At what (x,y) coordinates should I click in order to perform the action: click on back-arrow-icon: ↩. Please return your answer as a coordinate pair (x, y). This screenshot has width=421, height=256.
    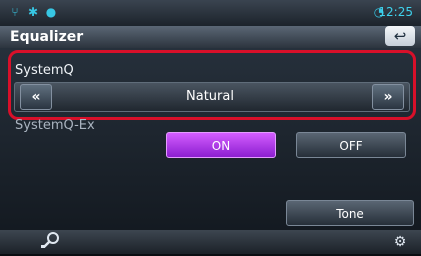
    Looking at the image, I should click on (400, 36).